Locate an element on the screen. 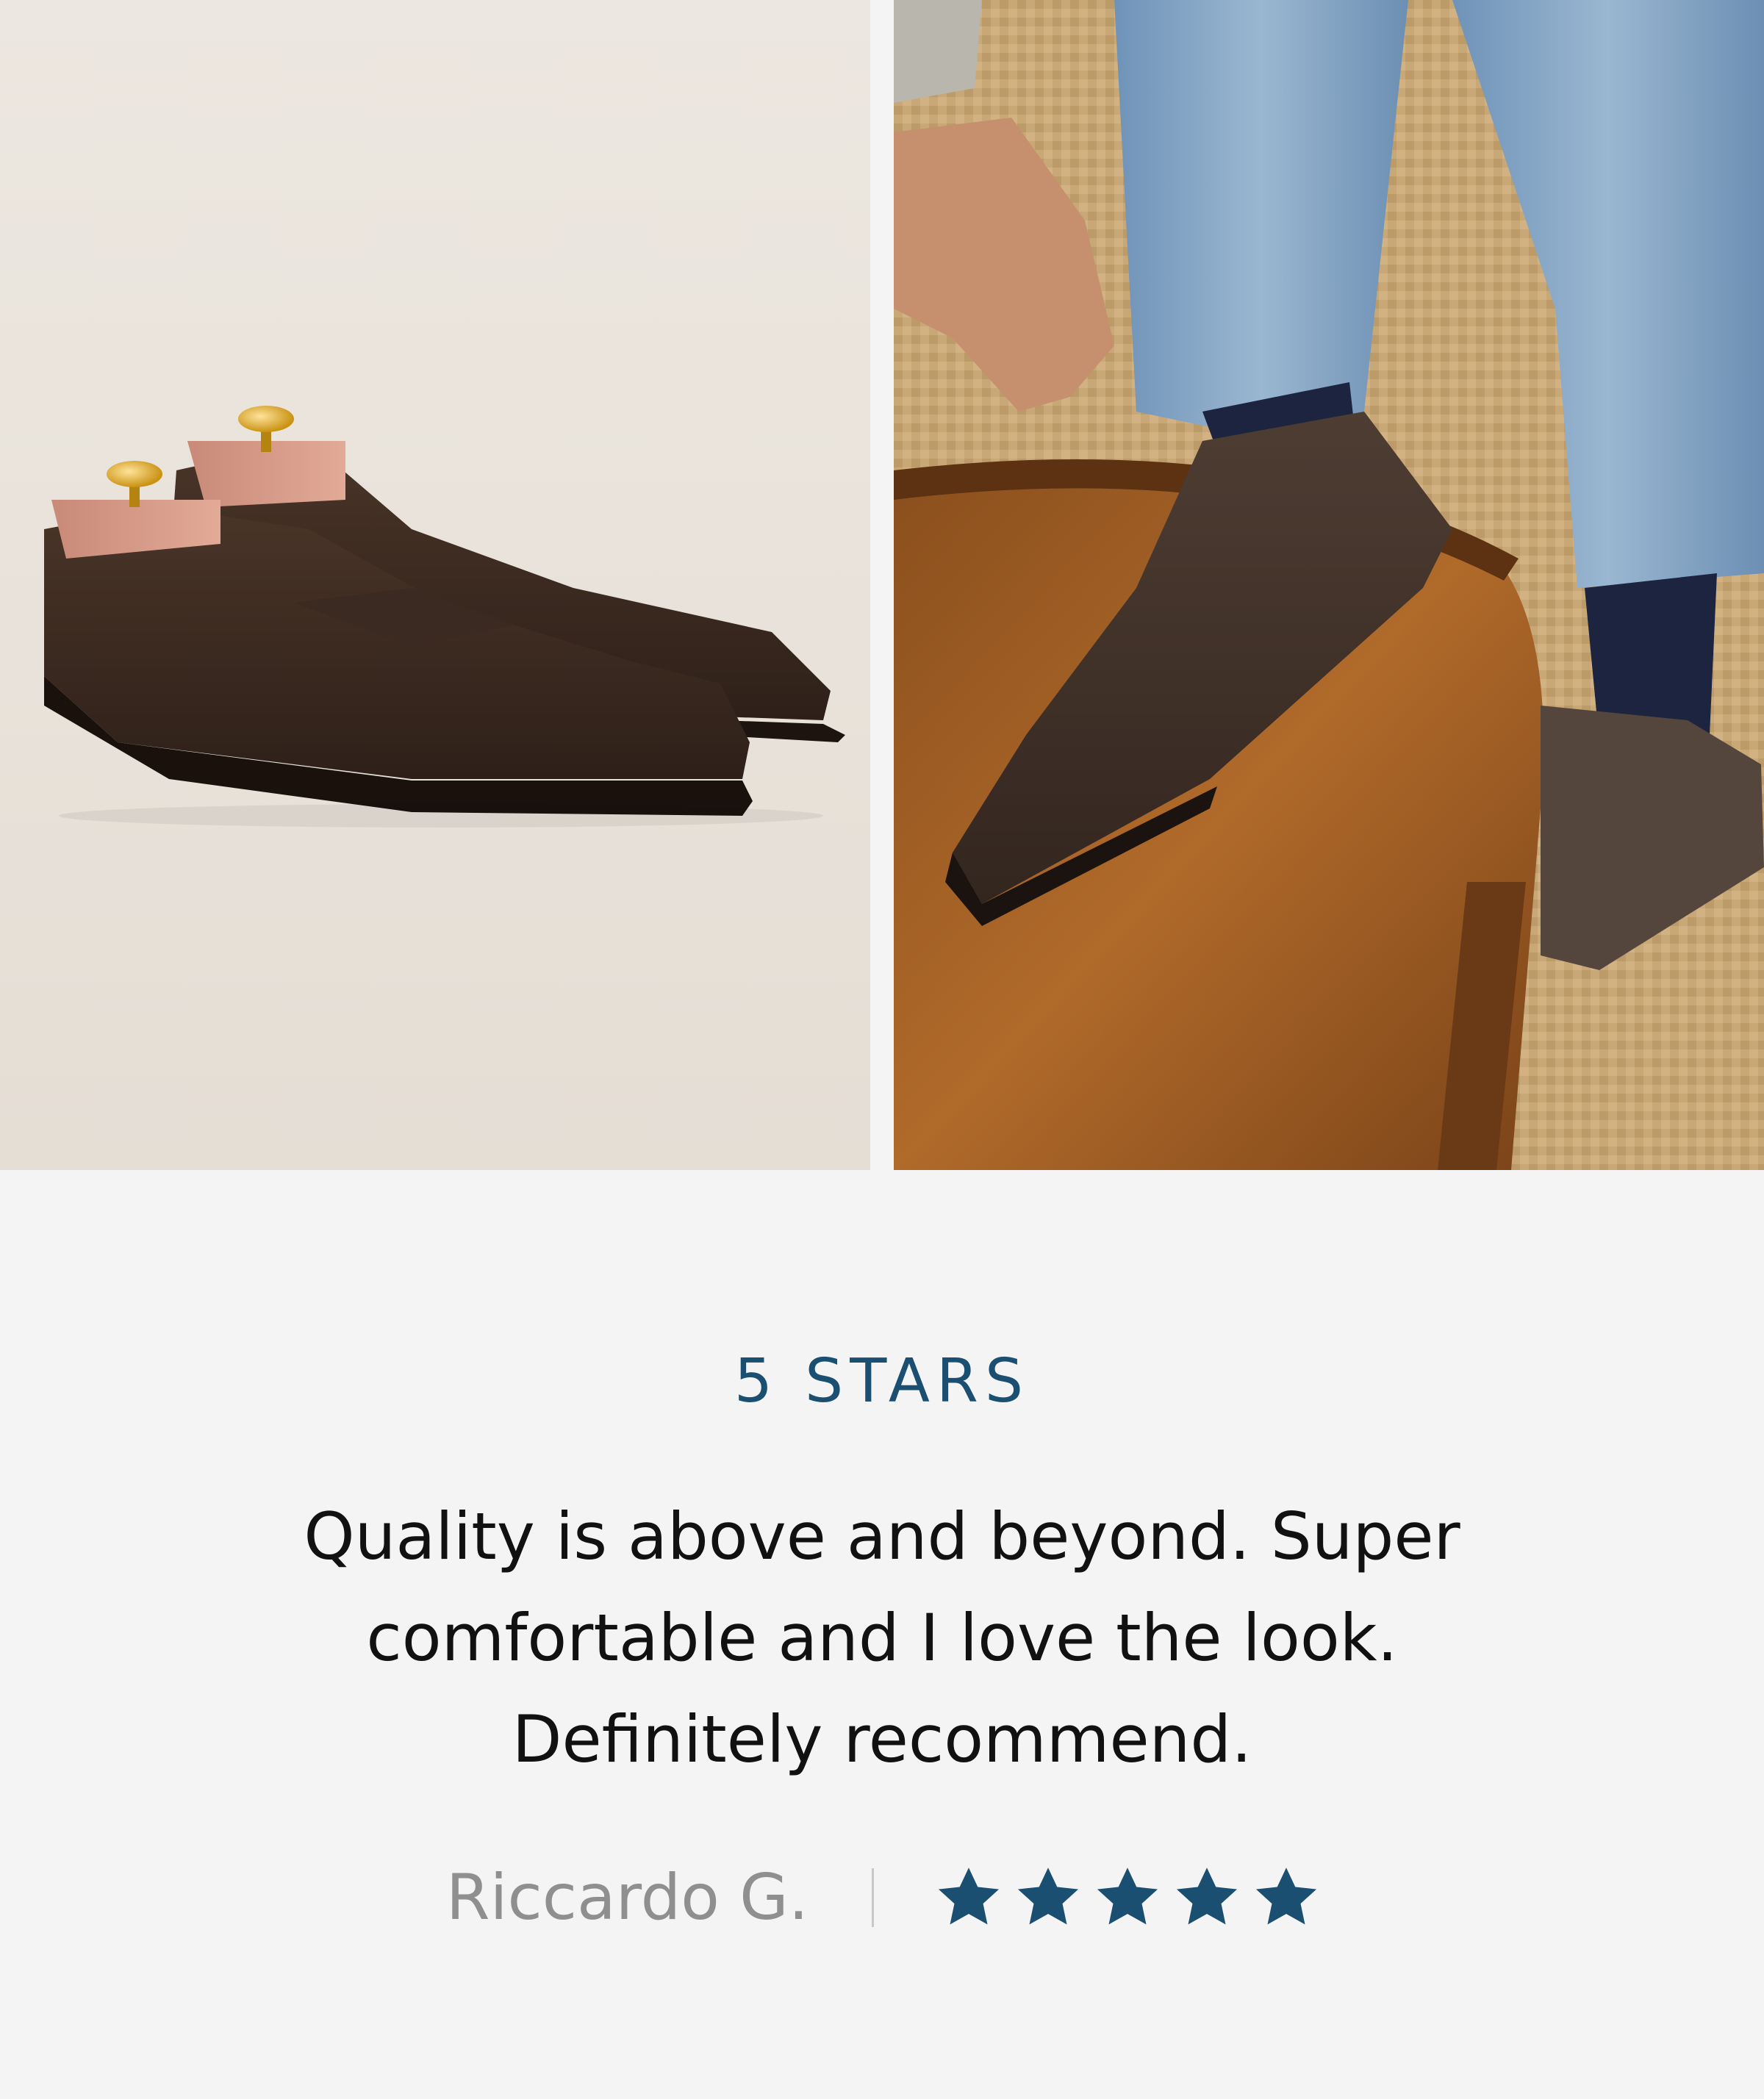  review-quote-line: Definitely recommend. is located at coordinates (882, 1739).